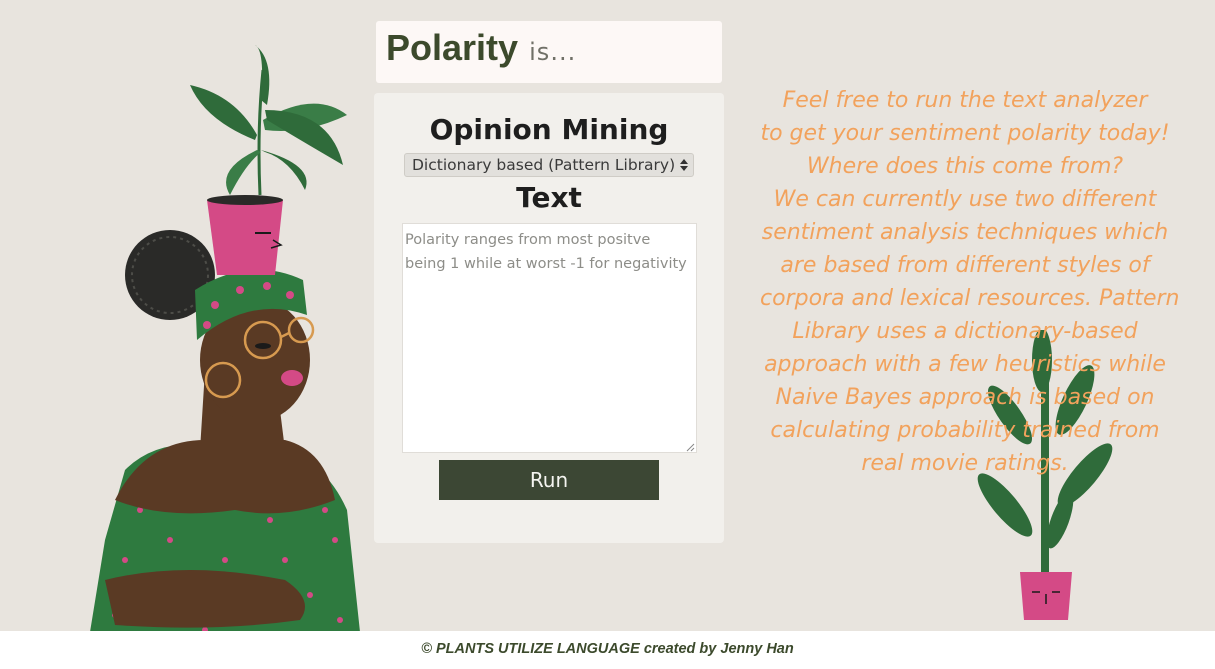  Describe the element at coordinates (549, 197) in the screenshot. I see `text-heading: Text` at that location.